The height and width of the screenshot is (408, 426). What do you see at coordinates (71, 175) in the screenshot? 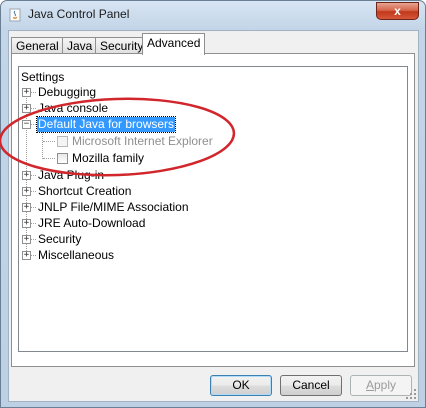
I see `tree-item-java-plug-in: Java Plug-in` at bounding box center [71, 175].